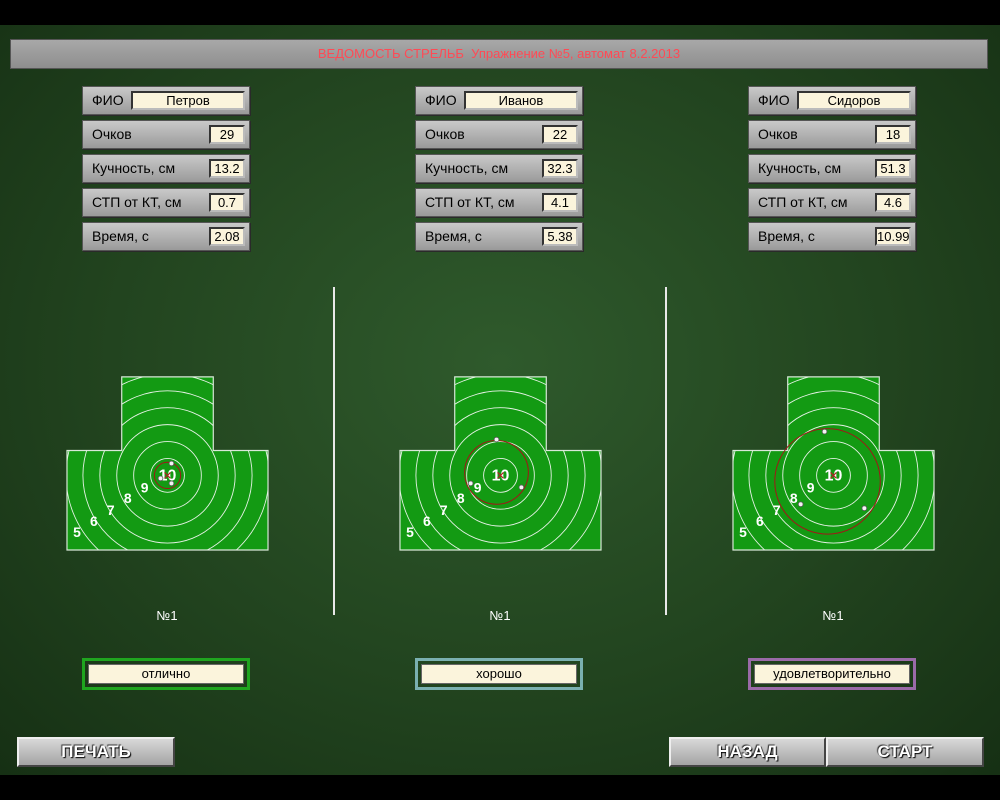 This screenshot has width=1000, height=800. Describe the element at coordinates (893, 202) in the screenshot. I see `stp-field: 4.6` at that location.